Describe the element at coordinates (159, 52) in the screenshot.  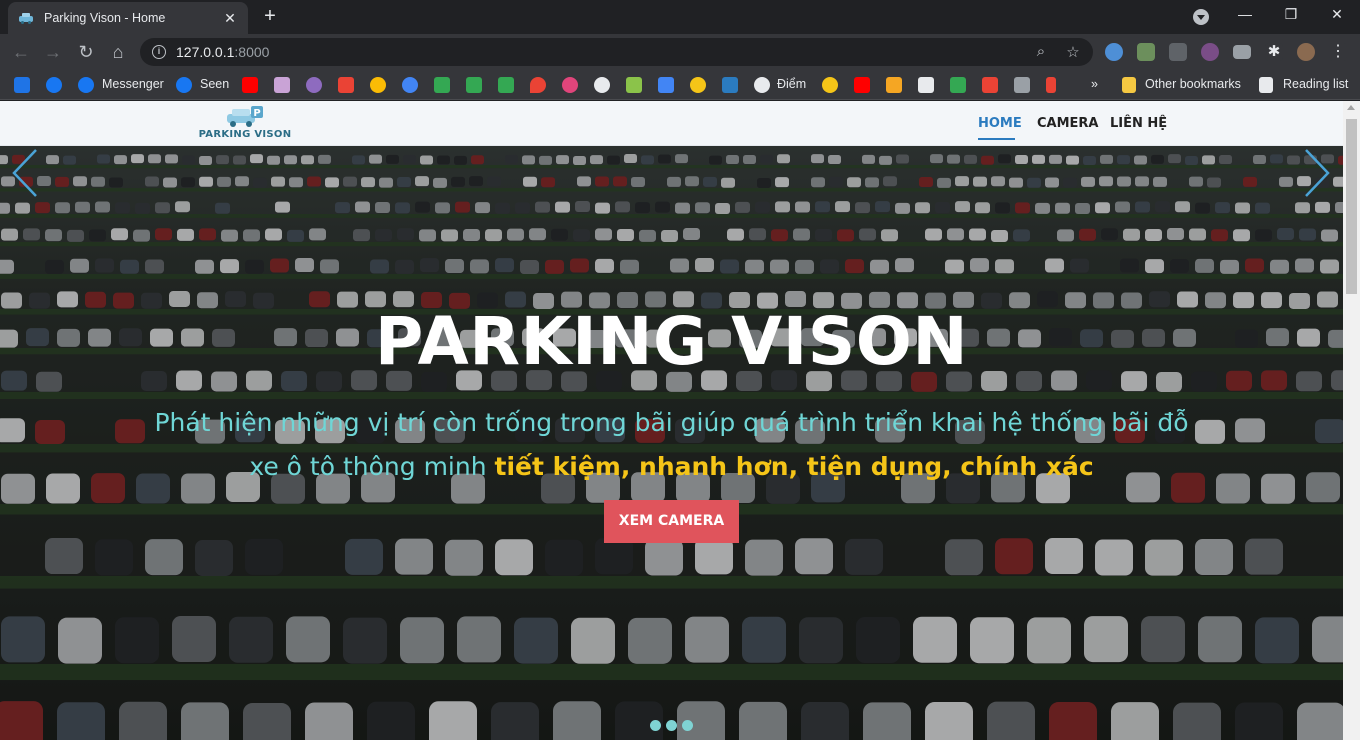
I see `site-info-icon: i` at that location.